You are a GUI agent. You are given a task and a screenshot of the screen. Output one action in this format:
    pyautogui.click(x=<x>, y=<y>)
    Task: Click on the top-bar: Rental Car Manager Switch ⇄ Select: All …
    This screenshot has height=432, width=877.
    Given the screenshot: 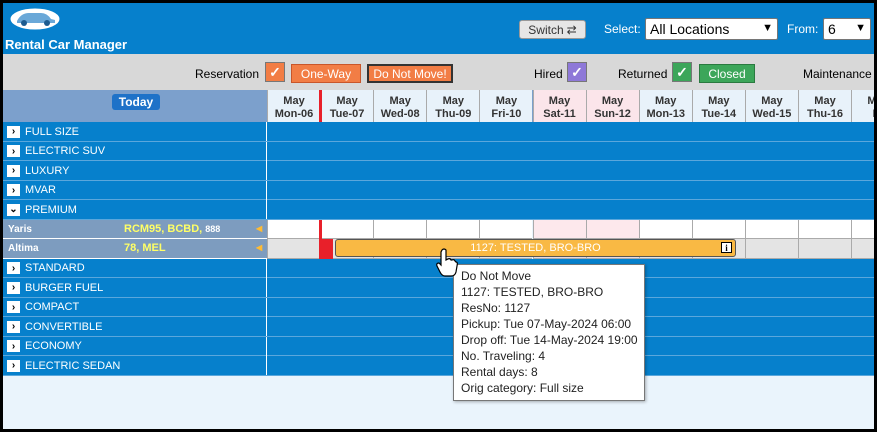 What is the action you would take?
    pyautogui.click(x=438, y=28)
    